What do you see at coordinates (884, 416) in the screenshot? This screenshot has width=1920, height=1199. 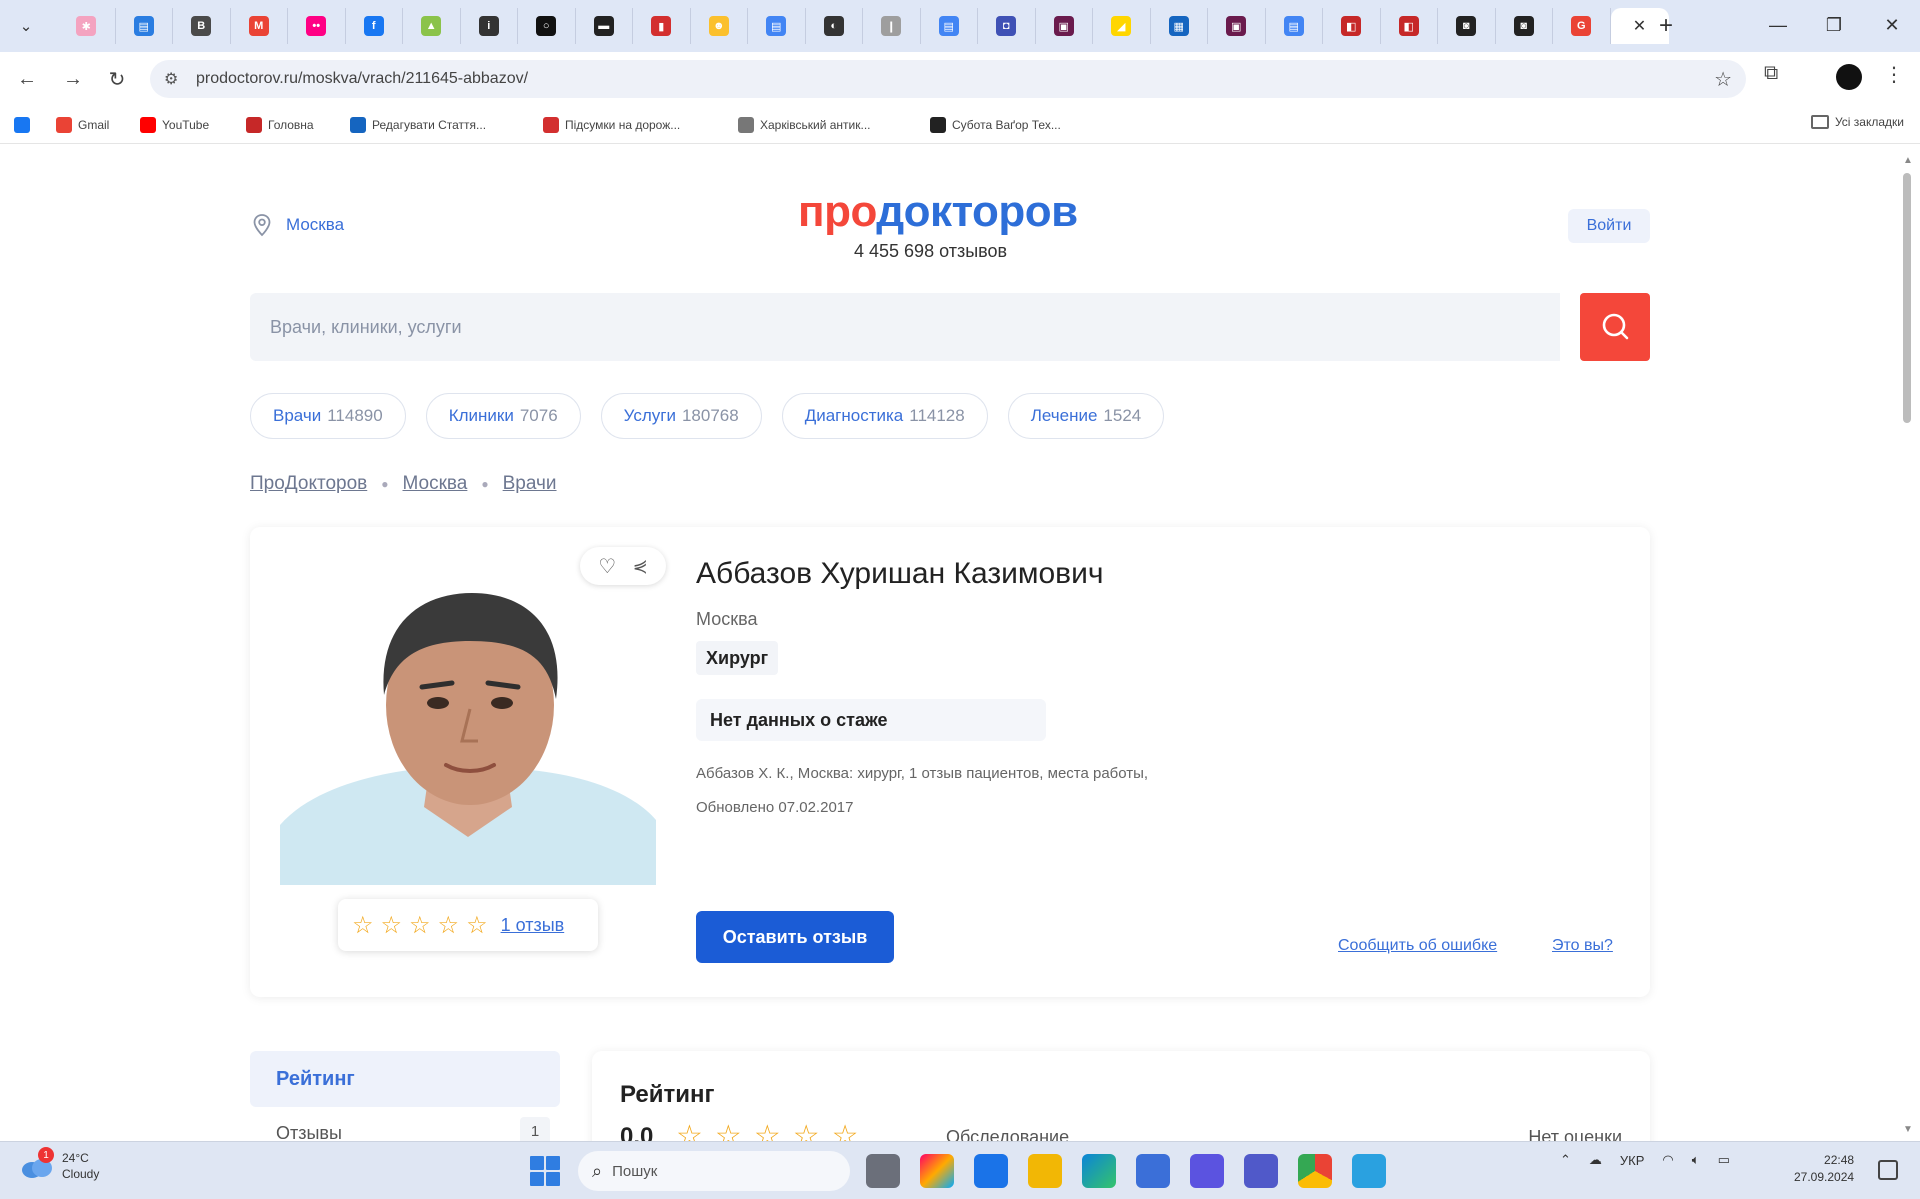 I see `category-chip: Диагностика 114128` at bounding box center [884, 416].